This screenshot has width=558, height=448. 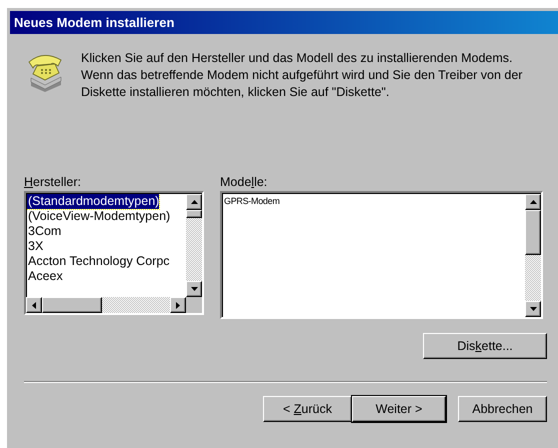 What do you see at coordinates (502, 409) in the screenshot?
I see `dialog-button: Abbrechen` at bounding box center [502, 409].